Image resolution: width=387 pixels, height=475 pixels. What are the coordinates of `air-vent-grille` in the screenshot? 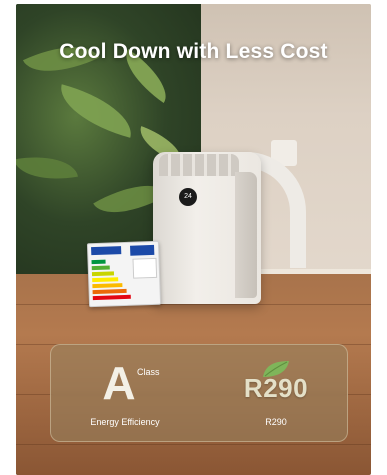 It's located at (199, 165).